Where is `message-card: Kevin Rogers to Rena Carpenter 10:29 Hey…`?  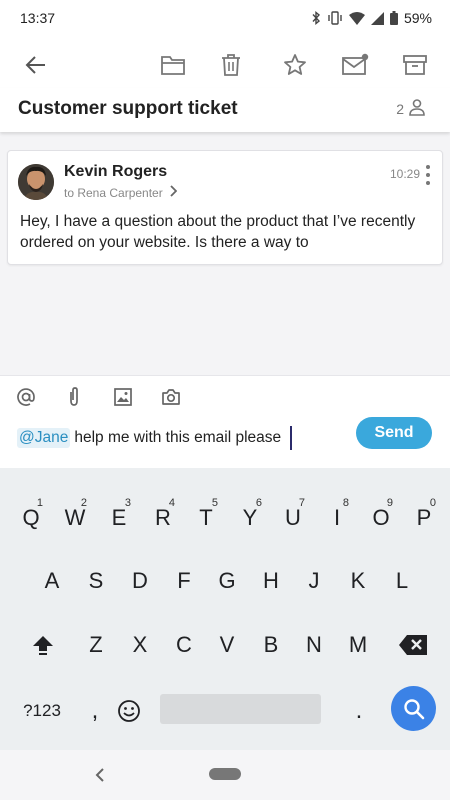
message-card: Kevin Rogers to Rena Carpenter 10:29 Hey… is located at coordinates (225, 207).